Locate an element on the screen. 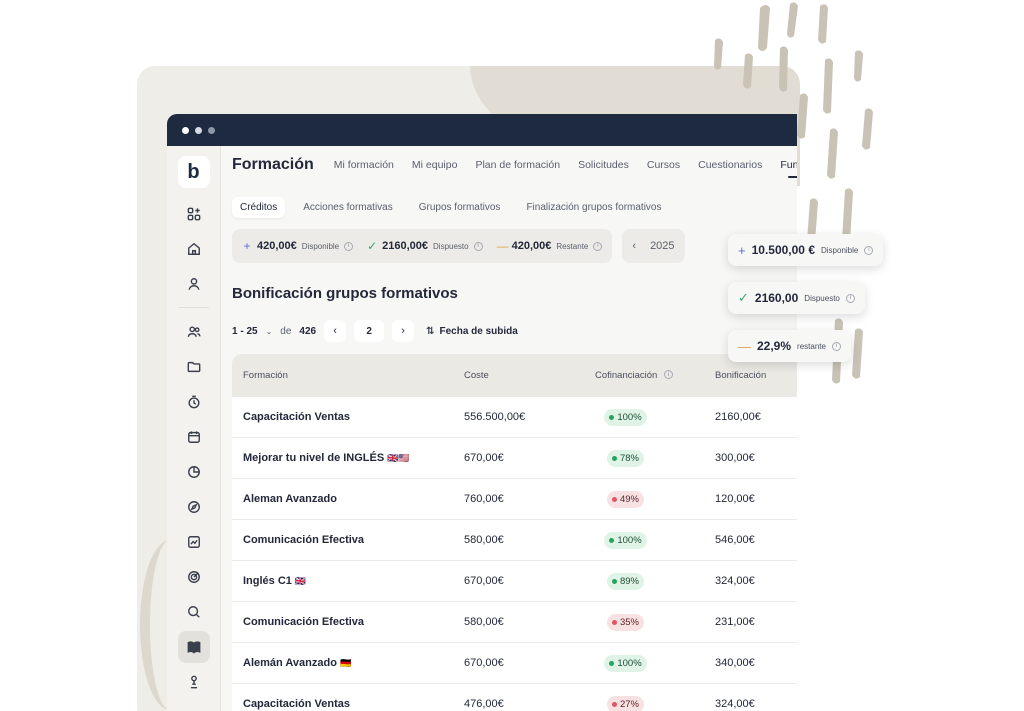 The height and width of the screenshot is (711, 1024). cofinanciacion-badge: 49% is located at coordinates (625, 499).